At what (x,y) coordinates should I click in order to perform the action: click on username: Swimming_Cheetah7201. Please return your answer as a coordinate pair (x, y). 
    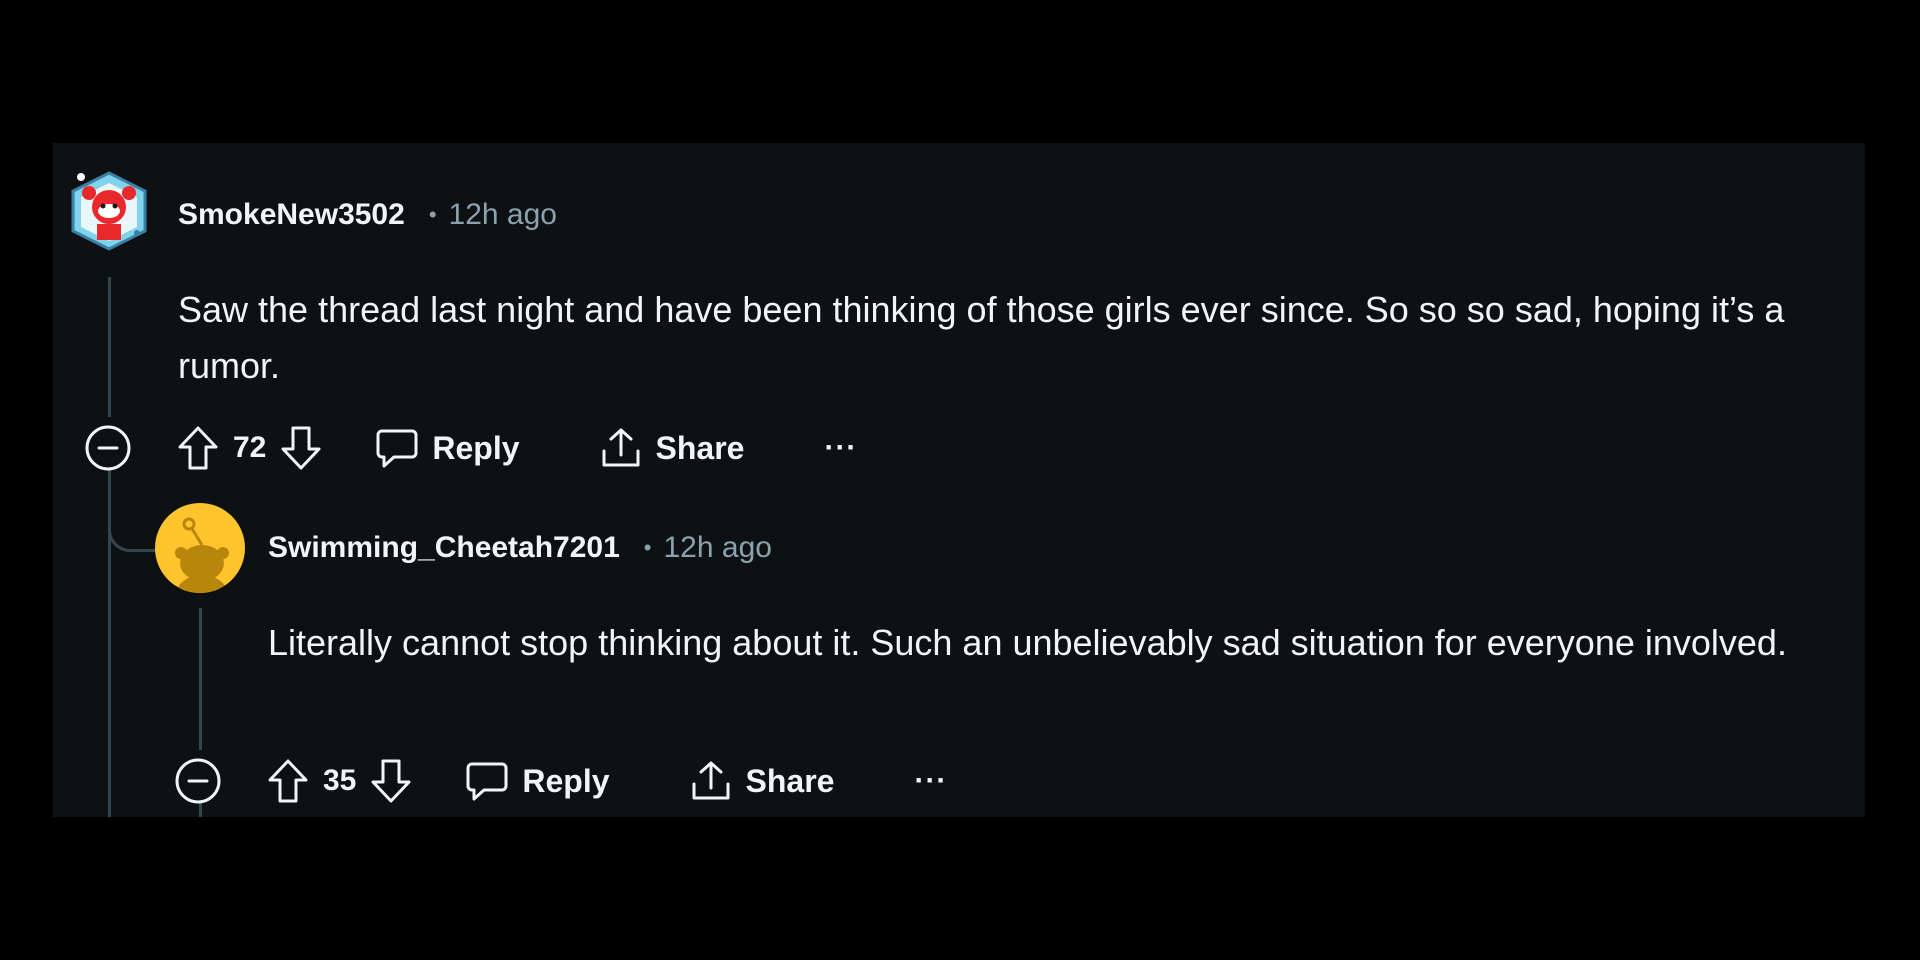
    Looking at the image, I should click on (444, 548).